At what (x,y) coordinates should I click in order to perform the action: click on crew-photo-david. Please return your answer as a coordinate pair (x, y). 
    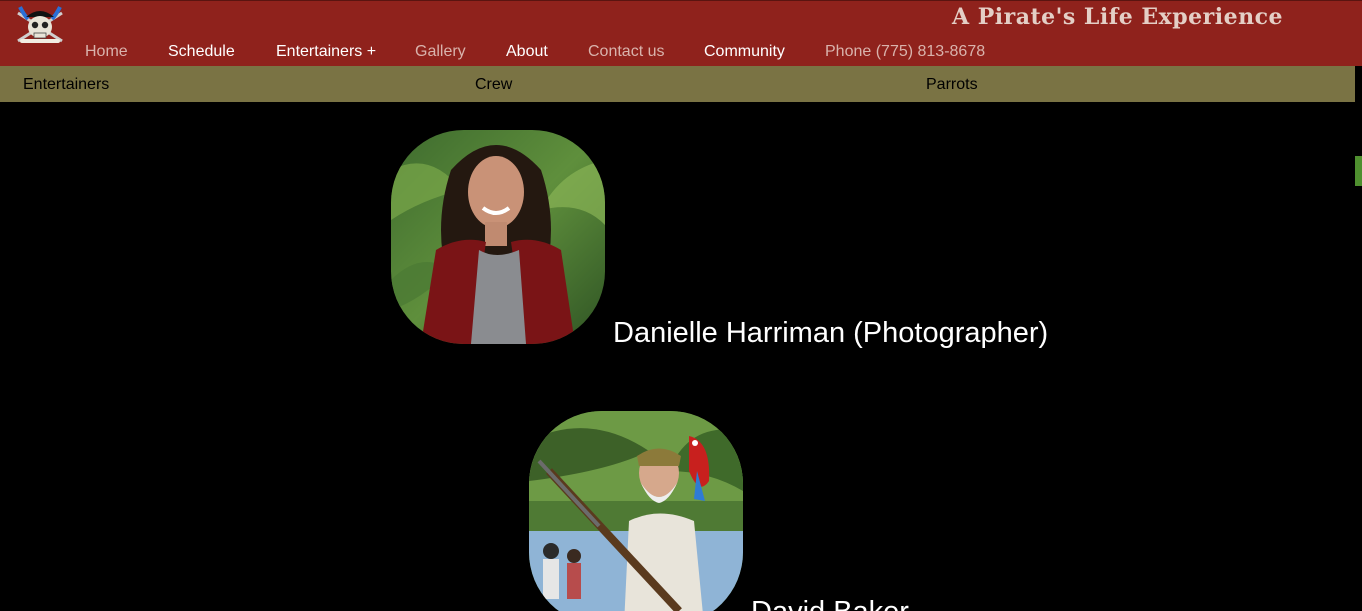
    Looking at the image, I should click on (636, 511).